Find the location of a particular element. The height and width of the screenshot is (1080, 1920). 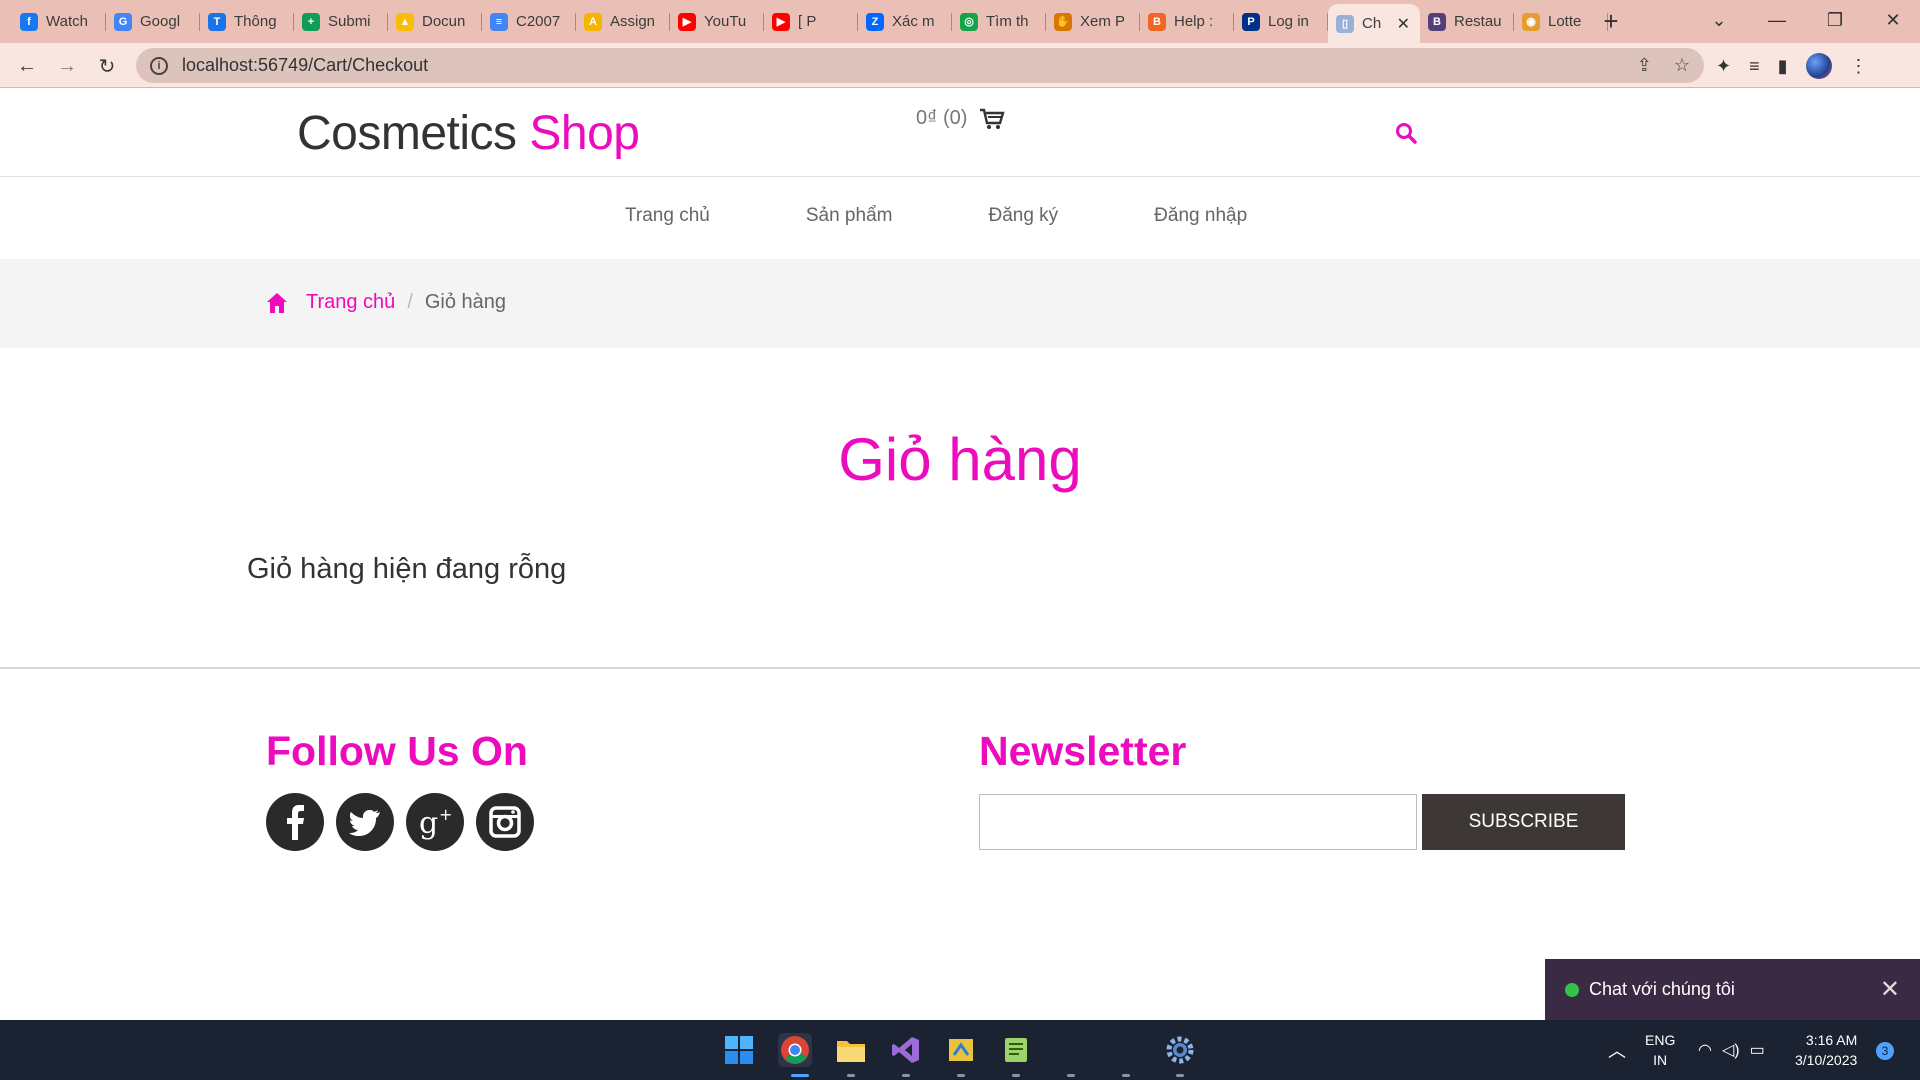

cart-summary: 0₫ (0) is located at coordinates (942, 118).